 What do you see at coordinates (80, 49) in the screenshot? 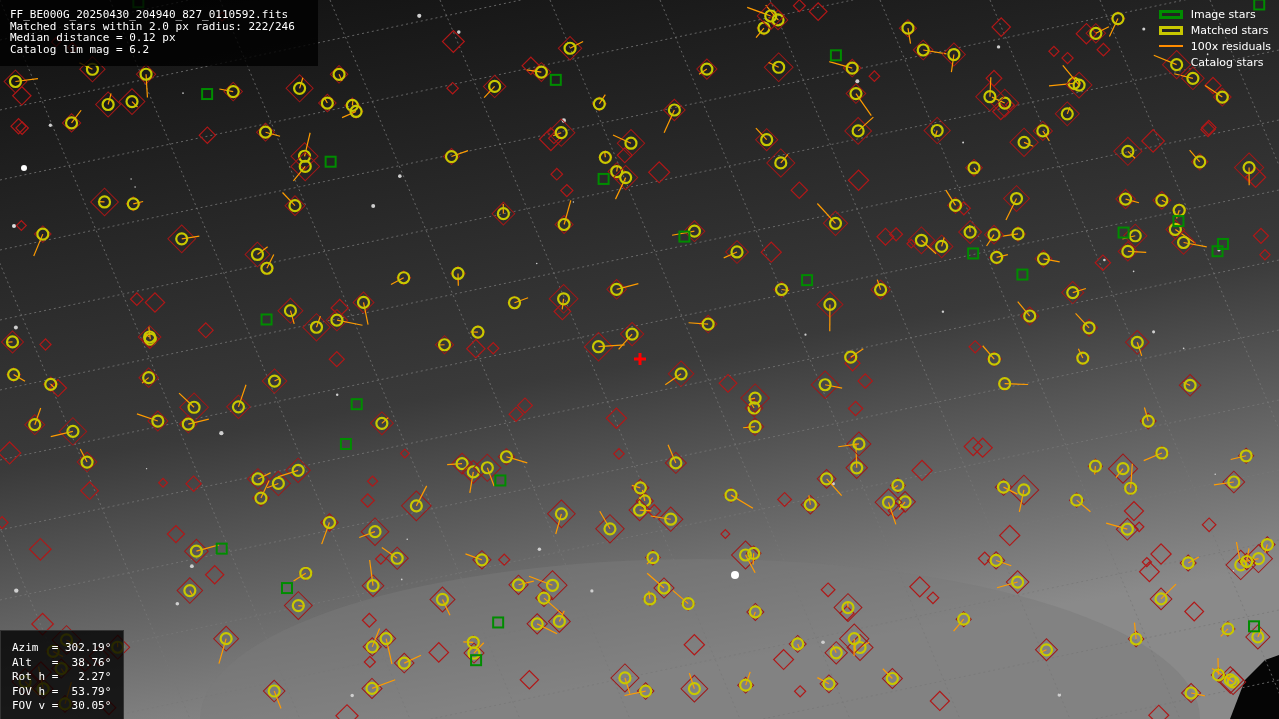
I see `info-text: Catalog lim mag = 6.2` at bounding box center [80, 49].